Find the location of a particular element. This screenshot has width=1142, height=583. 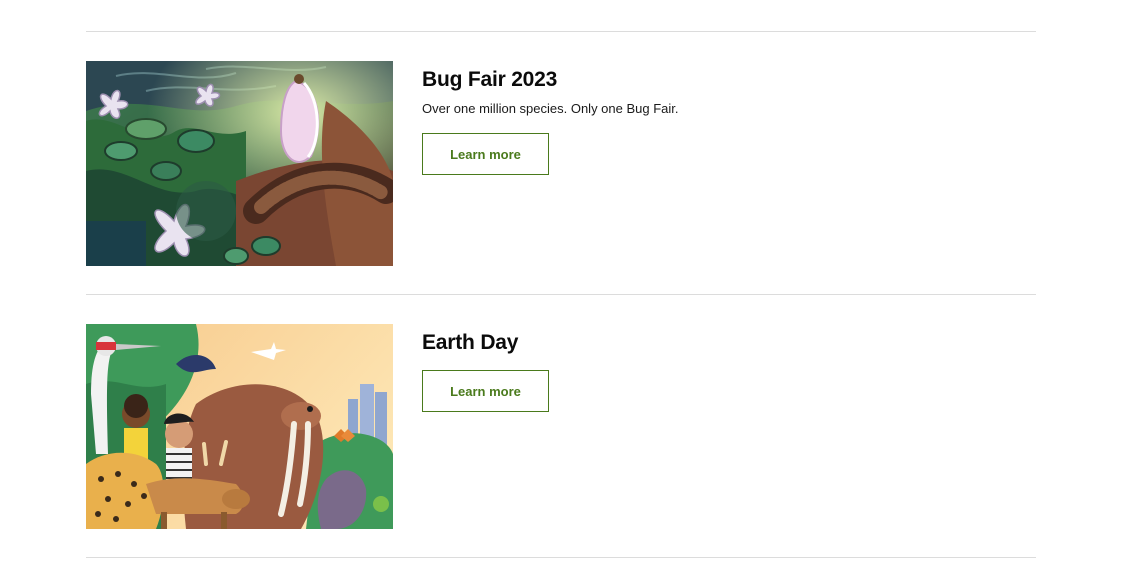

event-image-earth-day is located at coordinates (239, 426).